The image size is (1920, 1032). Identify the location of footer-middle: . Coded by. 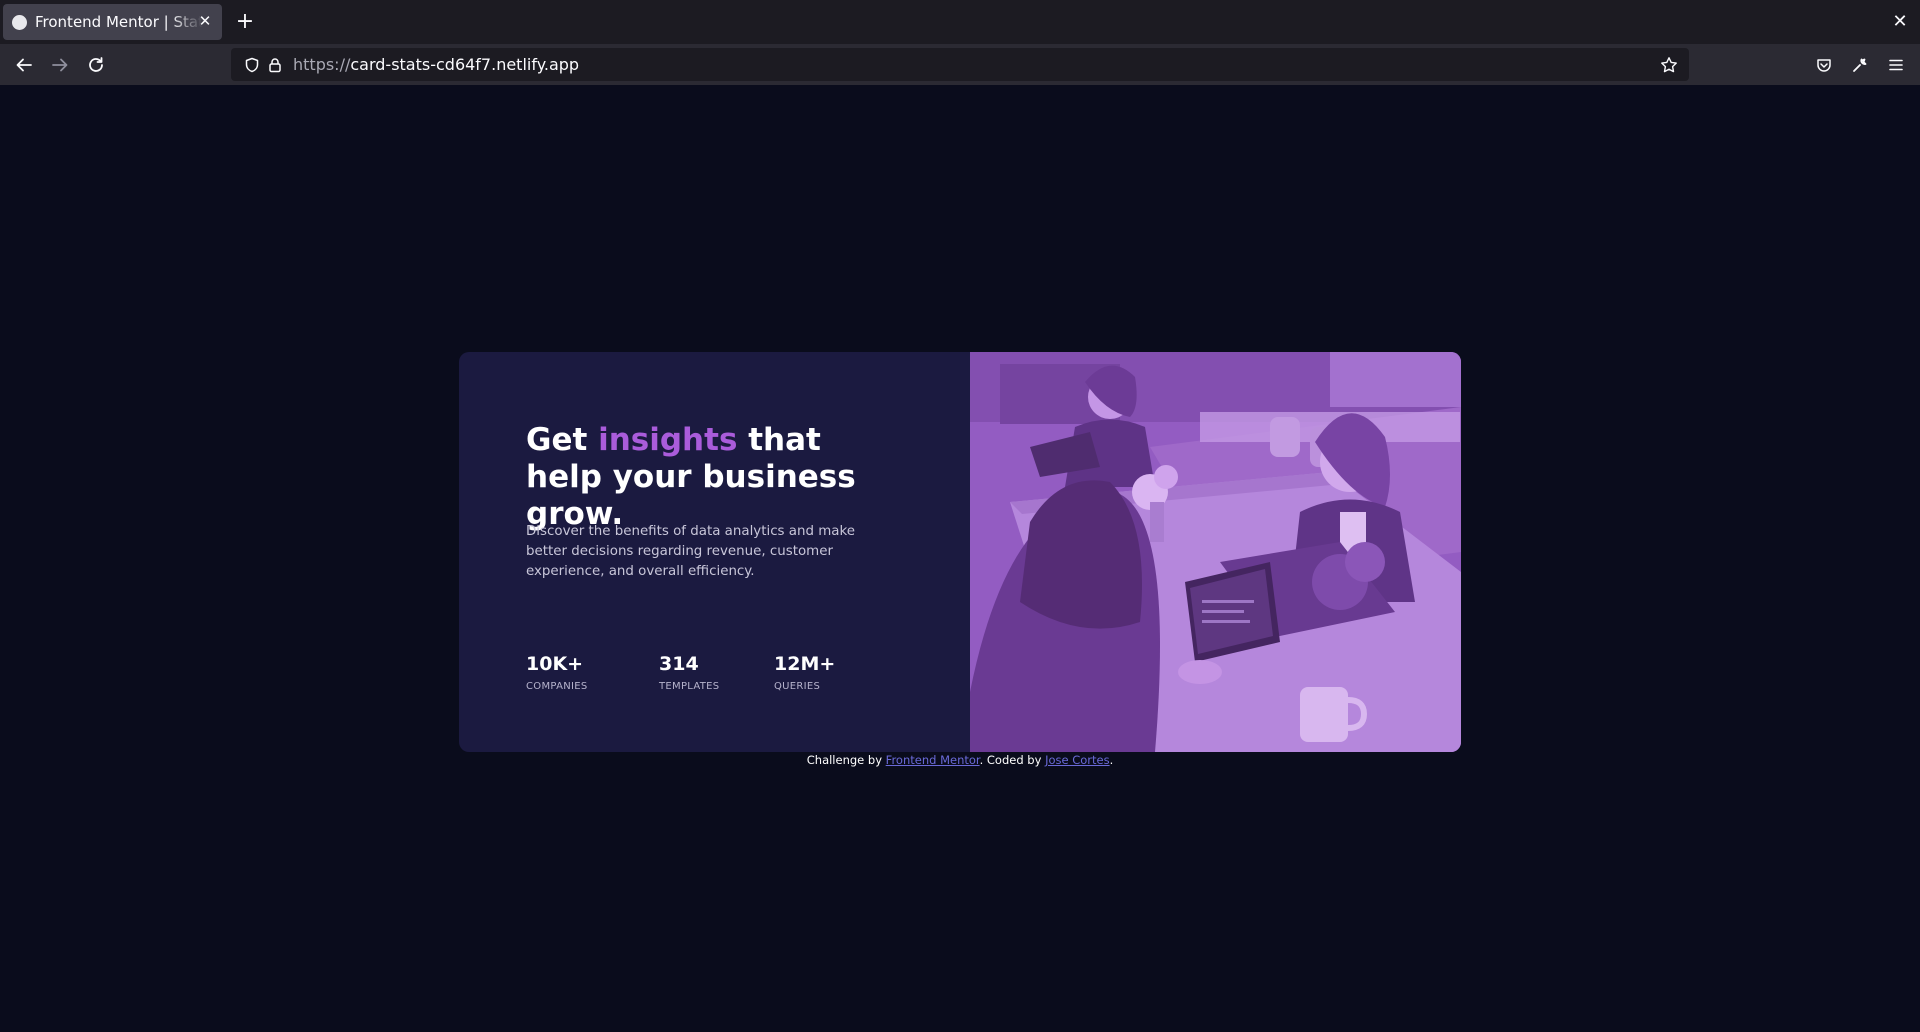
(1012, 760).